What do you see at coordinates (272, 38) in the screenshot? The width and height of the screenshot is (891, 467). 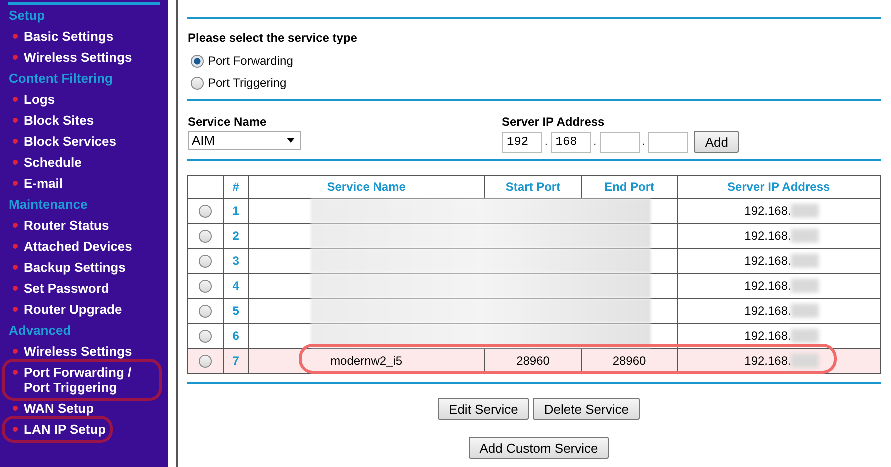 I see `section-title: Please select the service type` at bounding box center [272, 38].